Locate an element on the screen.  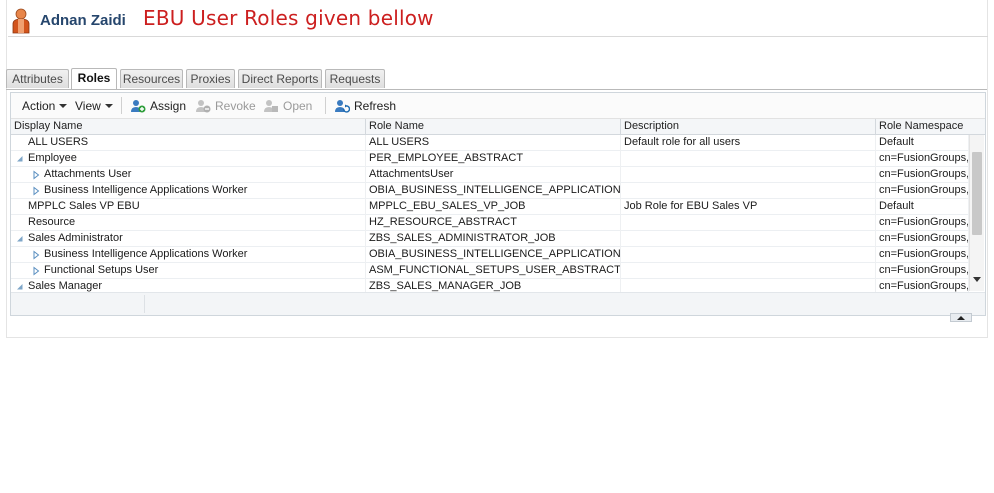
footer-divider is located at coordinates (144, 304).